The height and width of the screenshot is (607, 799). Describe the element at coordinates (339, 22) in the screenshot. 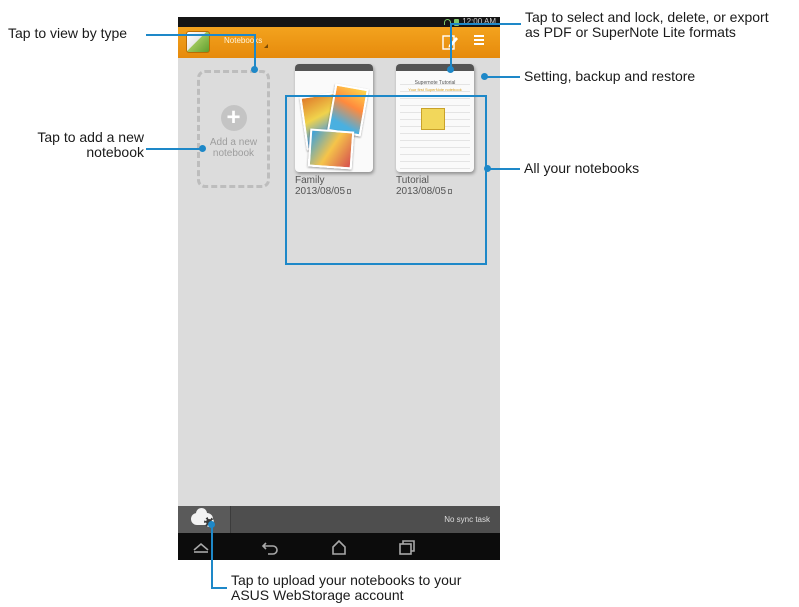

I see `status-bar: 12:00 AM` at that location.